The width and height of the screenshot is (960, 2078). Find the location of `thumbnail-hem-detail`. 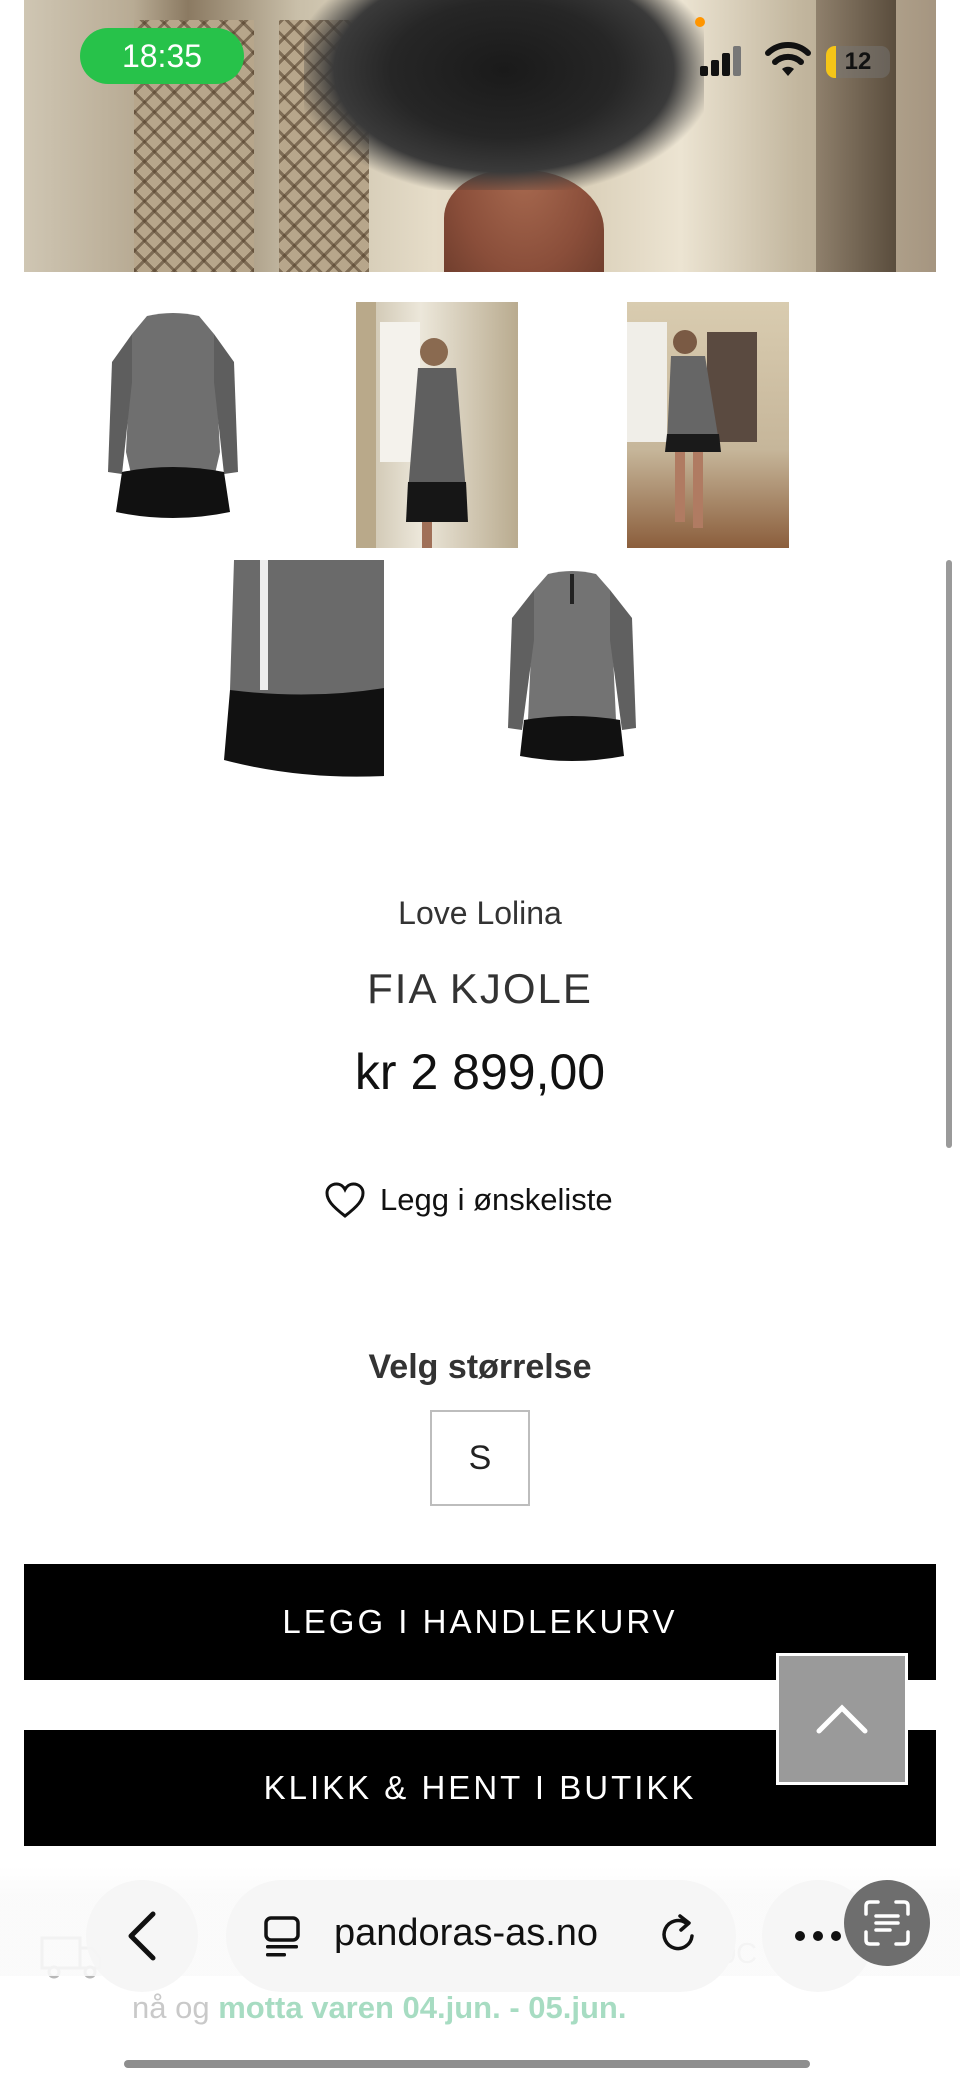

thumbnail-hem-detail is located at coordinates (302, 676).